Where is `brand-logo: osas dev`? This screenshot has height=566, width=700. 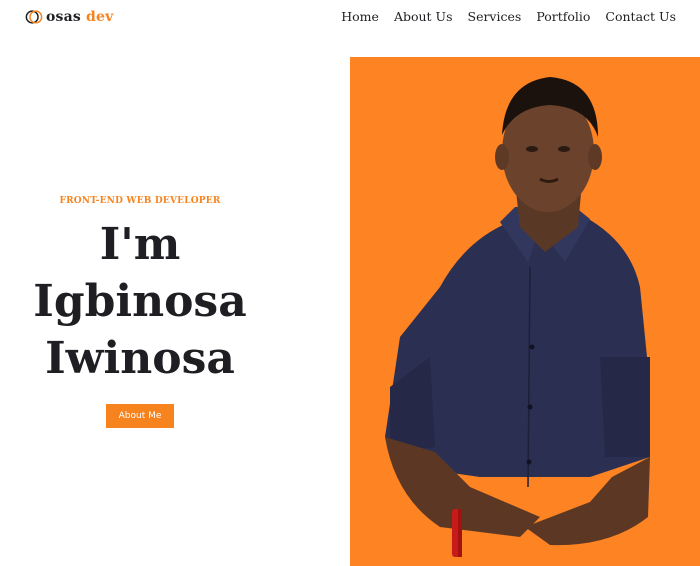
brand-logo: osas dev is located at coordinates (69, 17).